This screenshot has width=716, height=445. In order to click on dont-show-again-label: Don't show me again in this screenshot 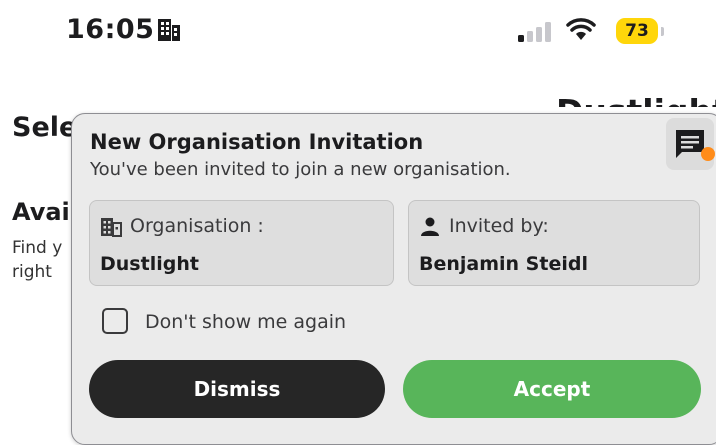, I will do `click(245, 322)`.